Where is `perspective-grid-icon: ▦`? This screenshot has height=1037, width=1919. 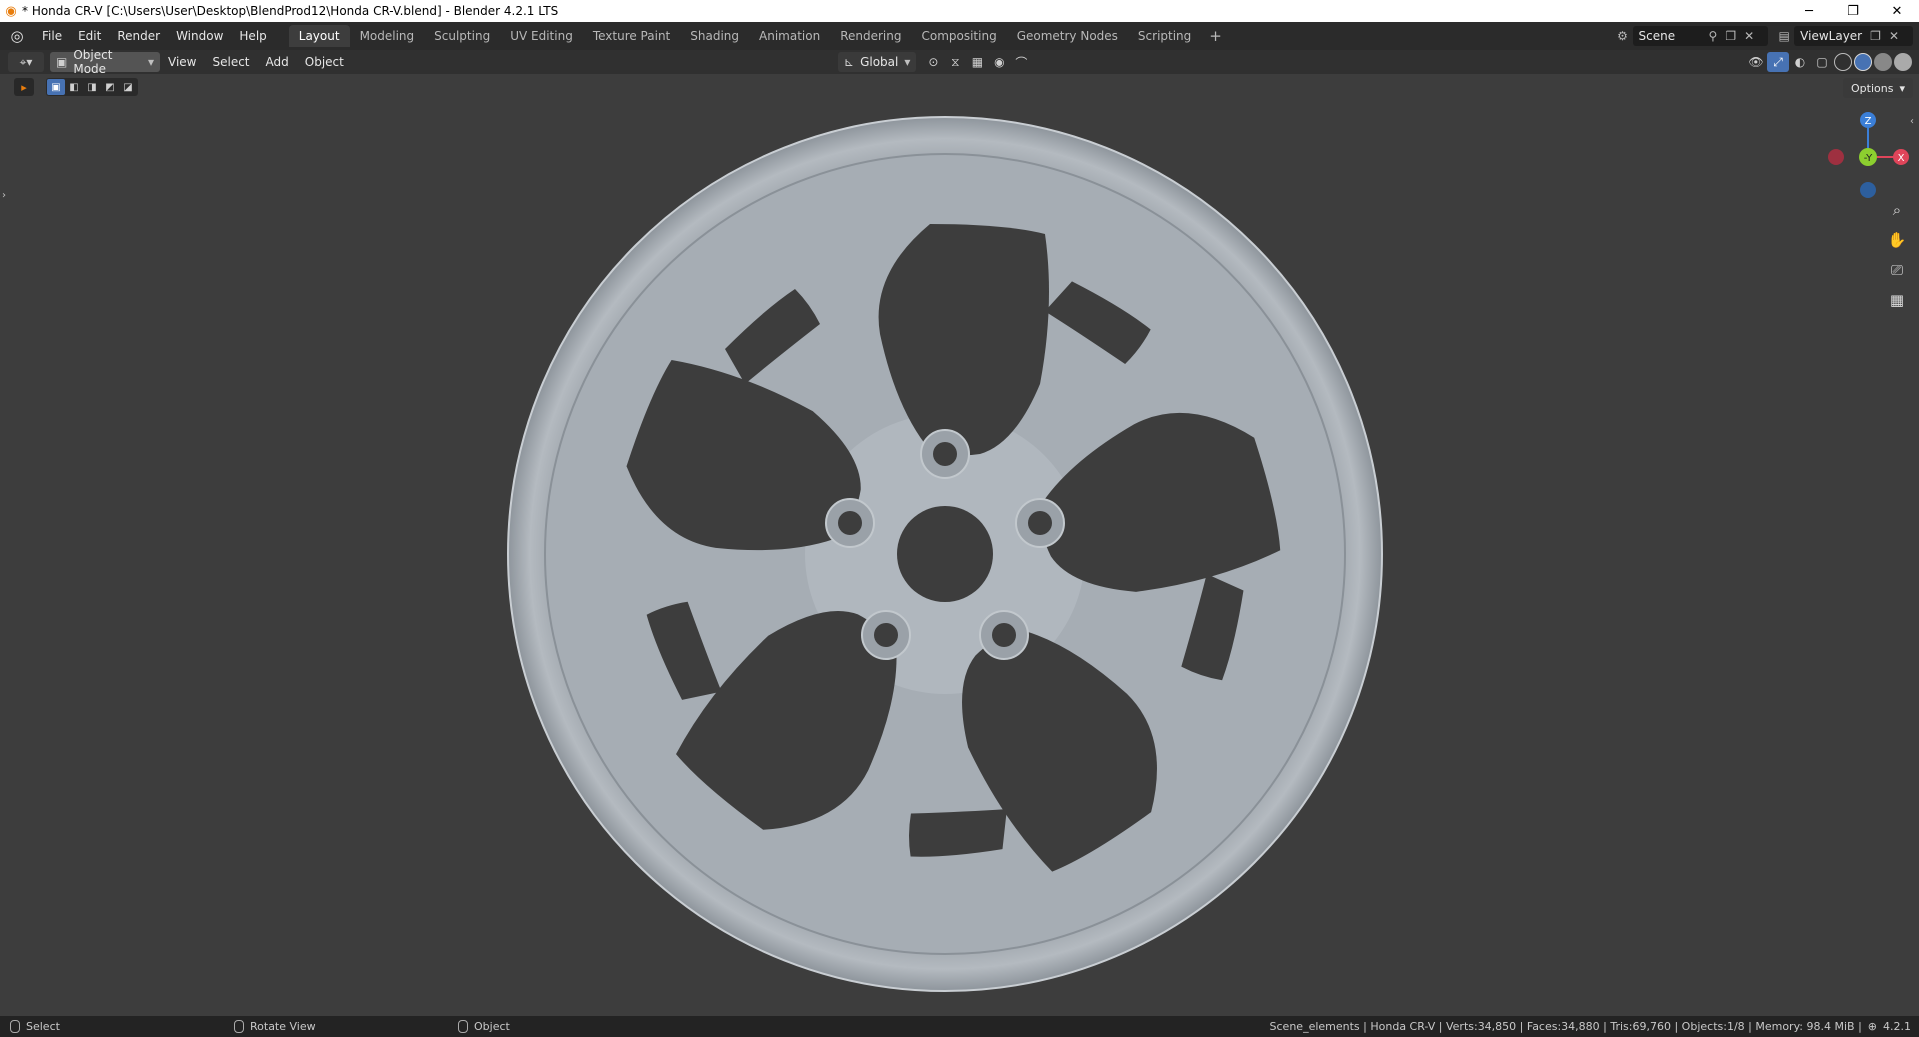
perspective-grid-icon: ▦ is located at coordinates (1897, 300).